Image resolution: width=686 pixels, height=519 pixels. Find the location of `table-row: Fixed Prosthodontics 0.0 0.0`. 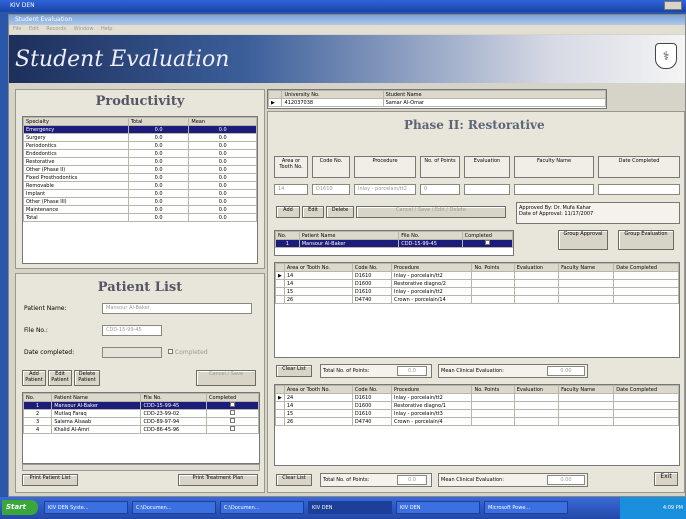

table-row: Fixed Prosthodontics 0.0 0.0 is located at coordinates (140, 177).